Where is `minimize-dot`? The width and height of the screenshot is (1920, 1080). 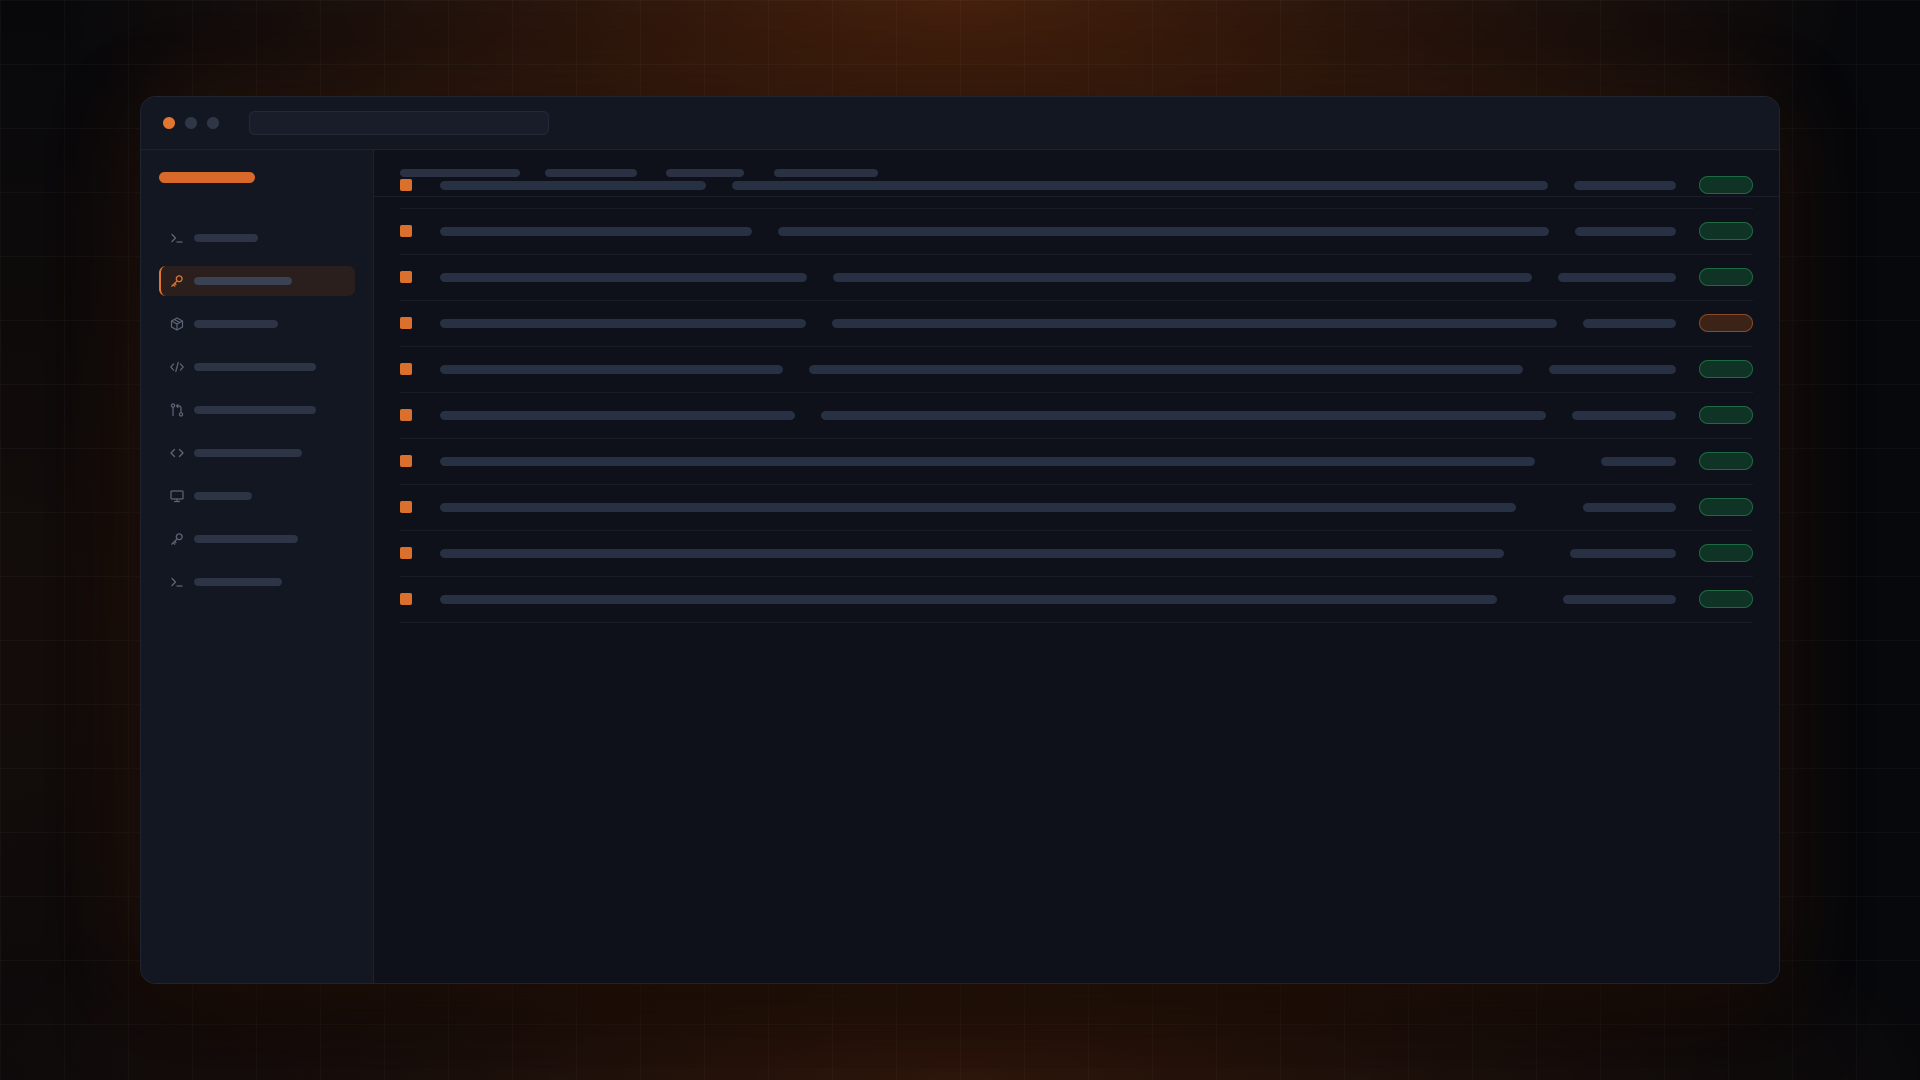 minimize-dot is located at coordinates (191, 123).